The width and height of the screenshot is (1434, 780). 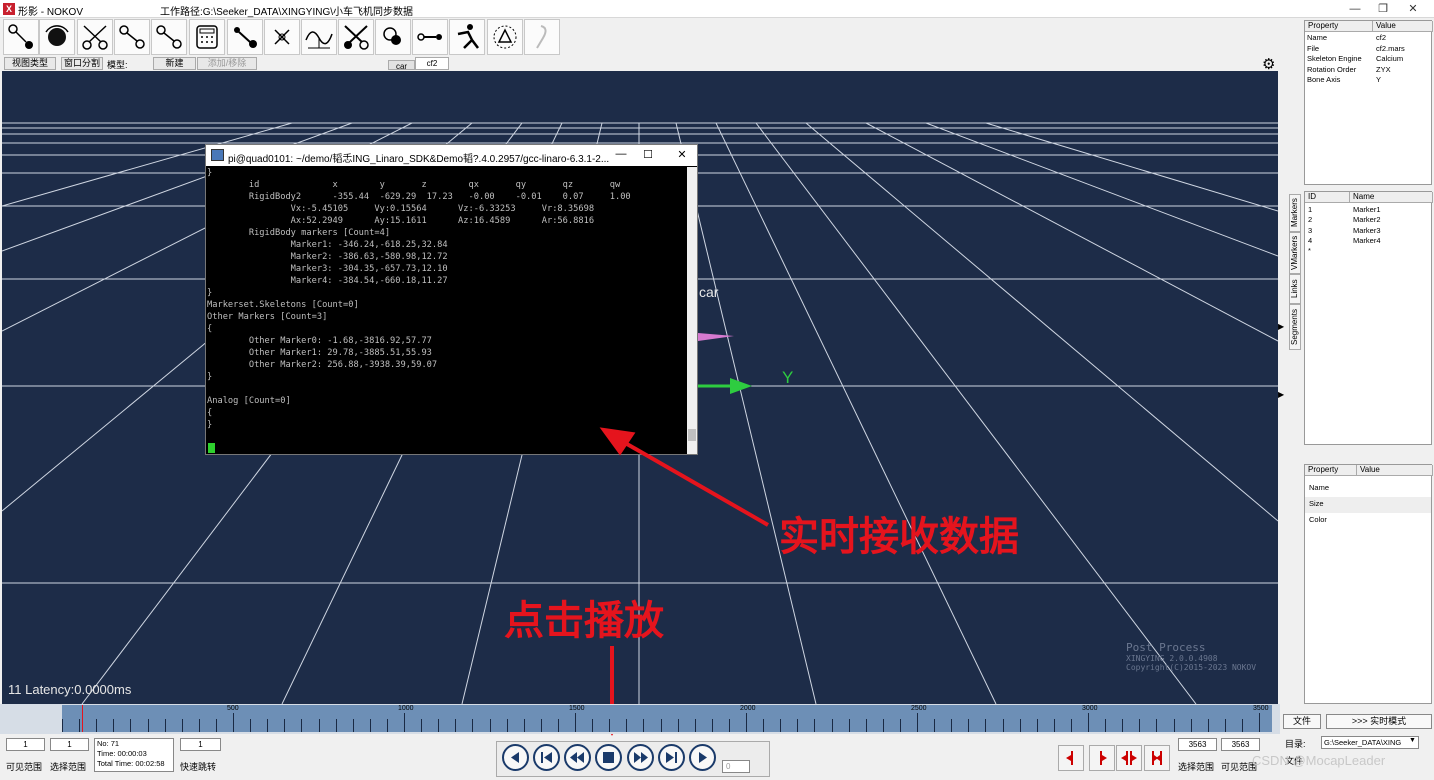 What do you see at coordinates (1378, 80) in the screenshot?
I see `prop-value: Y` at bounding box center [1378, 80].